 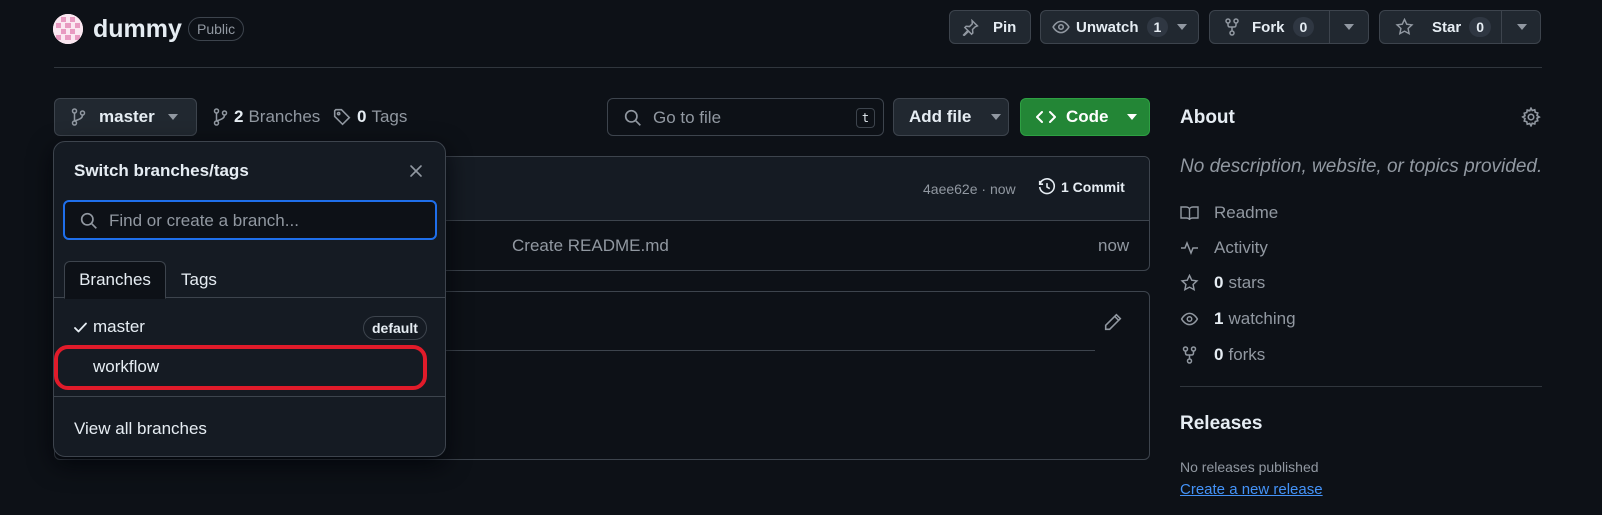 I want to click on star-button-group: Star 0, so click(x=1460, y=27).